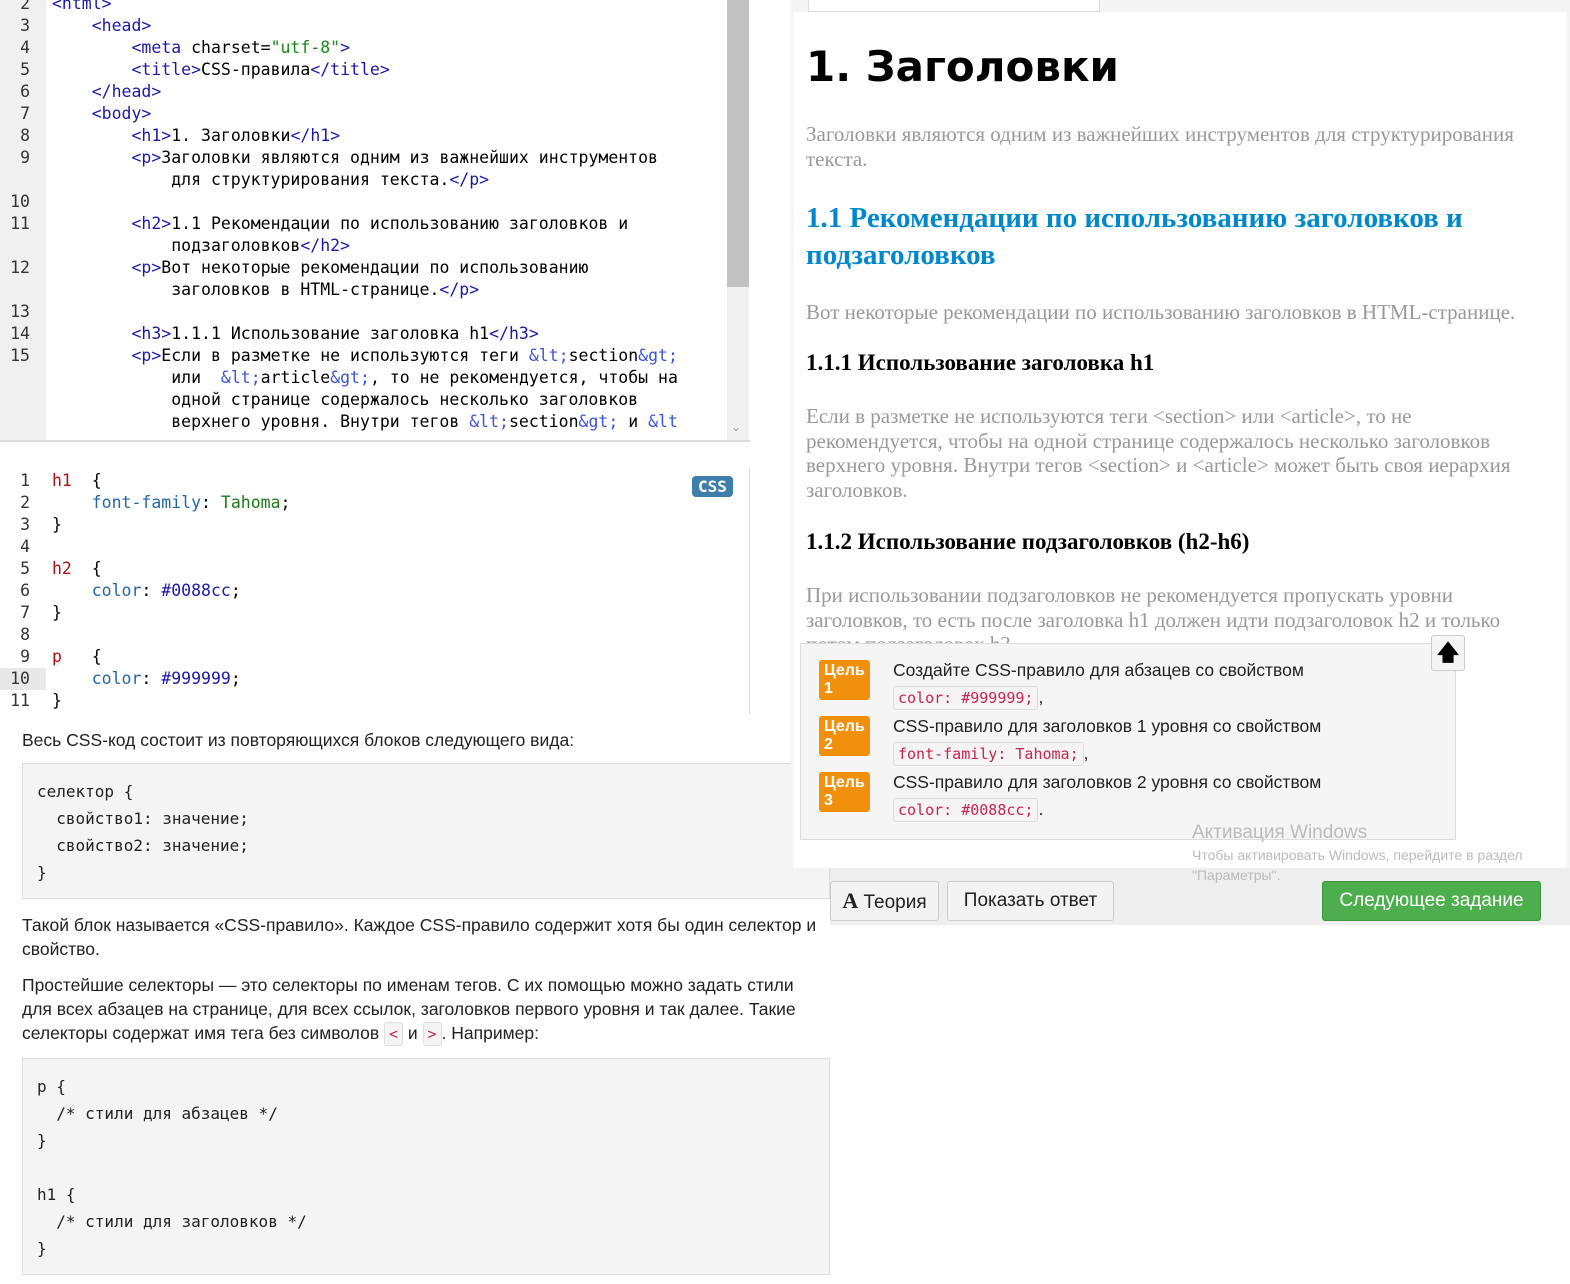  What do you see at coordinates (270, 180) in the screenshot?
I see `code-line: для структурирования текста.</p>` at bounding box center [270, 180].